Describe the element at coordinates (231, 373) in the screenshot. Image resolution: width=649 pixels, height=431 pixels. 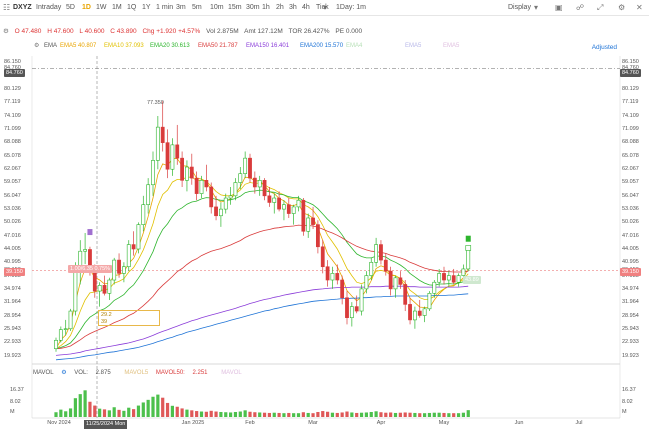
I see `mavol-other-label: MAVOL` at that location.